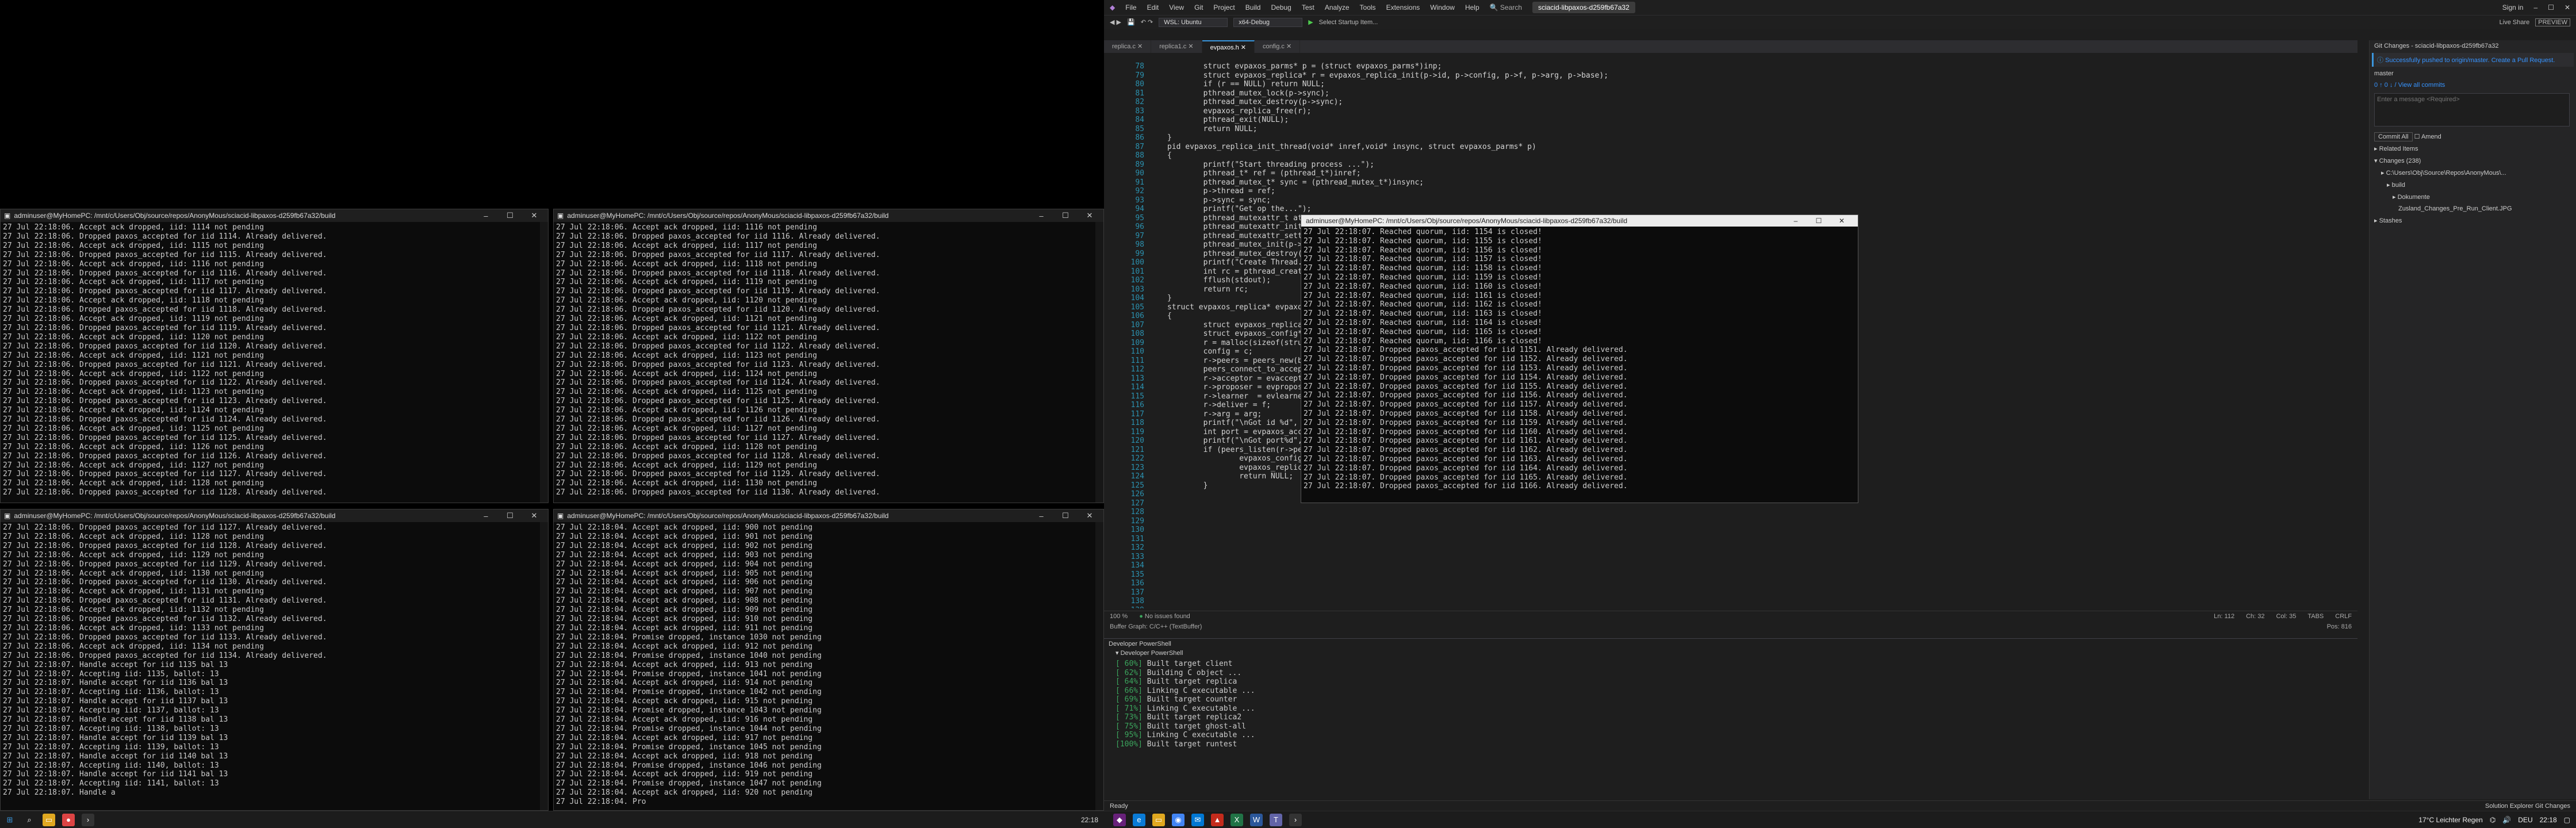 The width and height of the screenshot is (2576, 828). I want to click on menu-tools: Tools, so click(1368, 7).